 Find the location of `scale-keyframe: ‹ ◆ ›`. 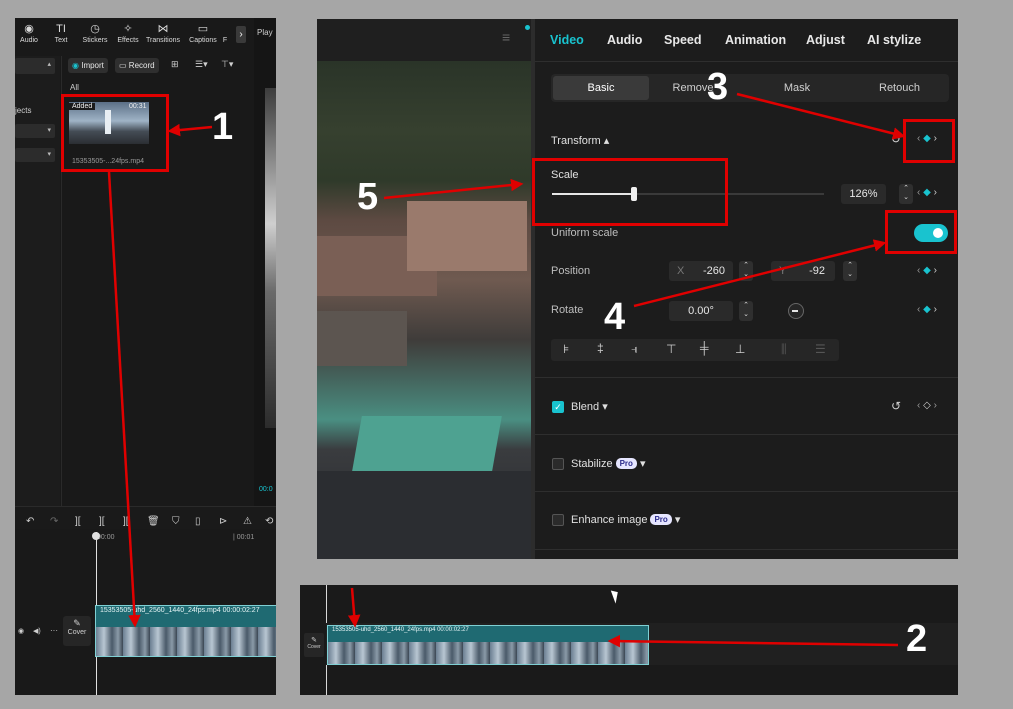

scale-keyframe: ‹ ◆ › is located at coordinates (927, 192).